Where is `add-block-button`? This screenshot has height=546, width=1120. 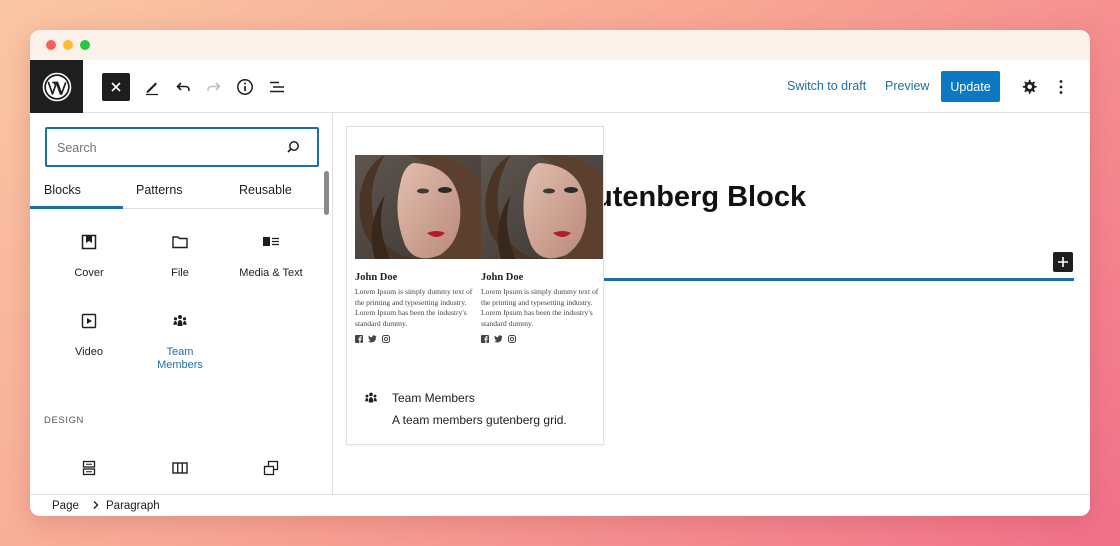 add-block-button is located at coordinates (1063, 262).